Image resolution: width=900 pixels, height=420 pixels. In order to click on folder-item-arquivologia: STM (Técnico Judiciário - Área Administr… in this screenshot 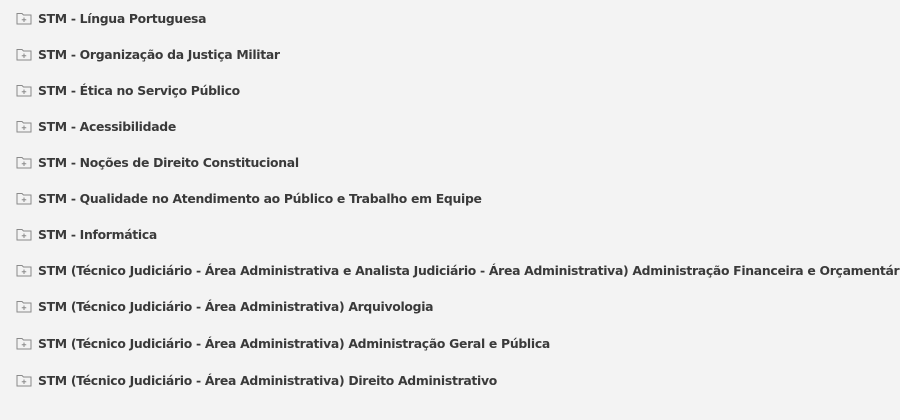, I will do `click(225, 306)`.